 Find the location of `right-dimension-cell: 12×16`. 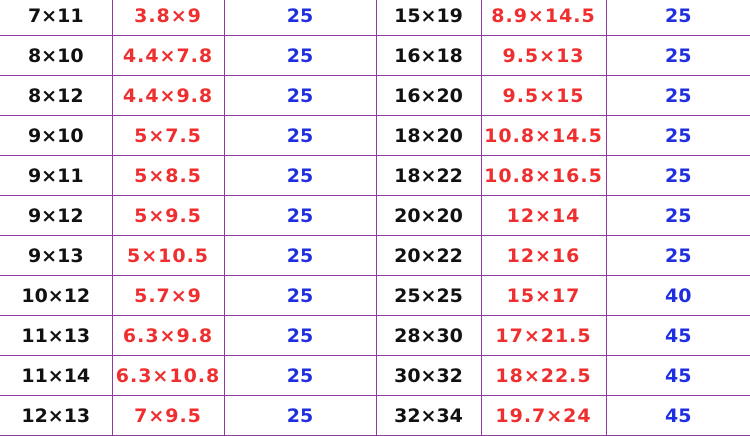

right-dimension-cell: 12×16 is located at coordinates (544, 255).